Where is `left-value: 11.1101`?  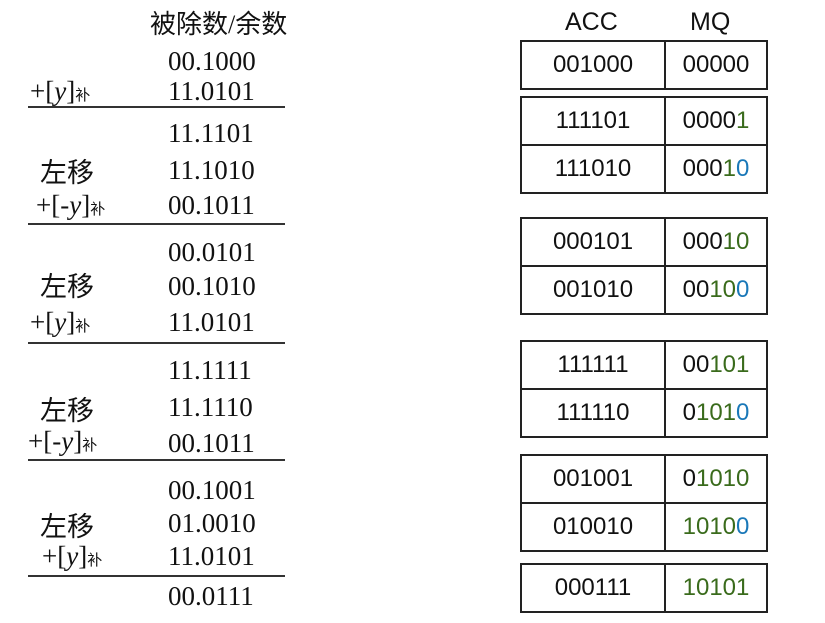
left-value: 11.1101 is located at coordinates (211, 133).